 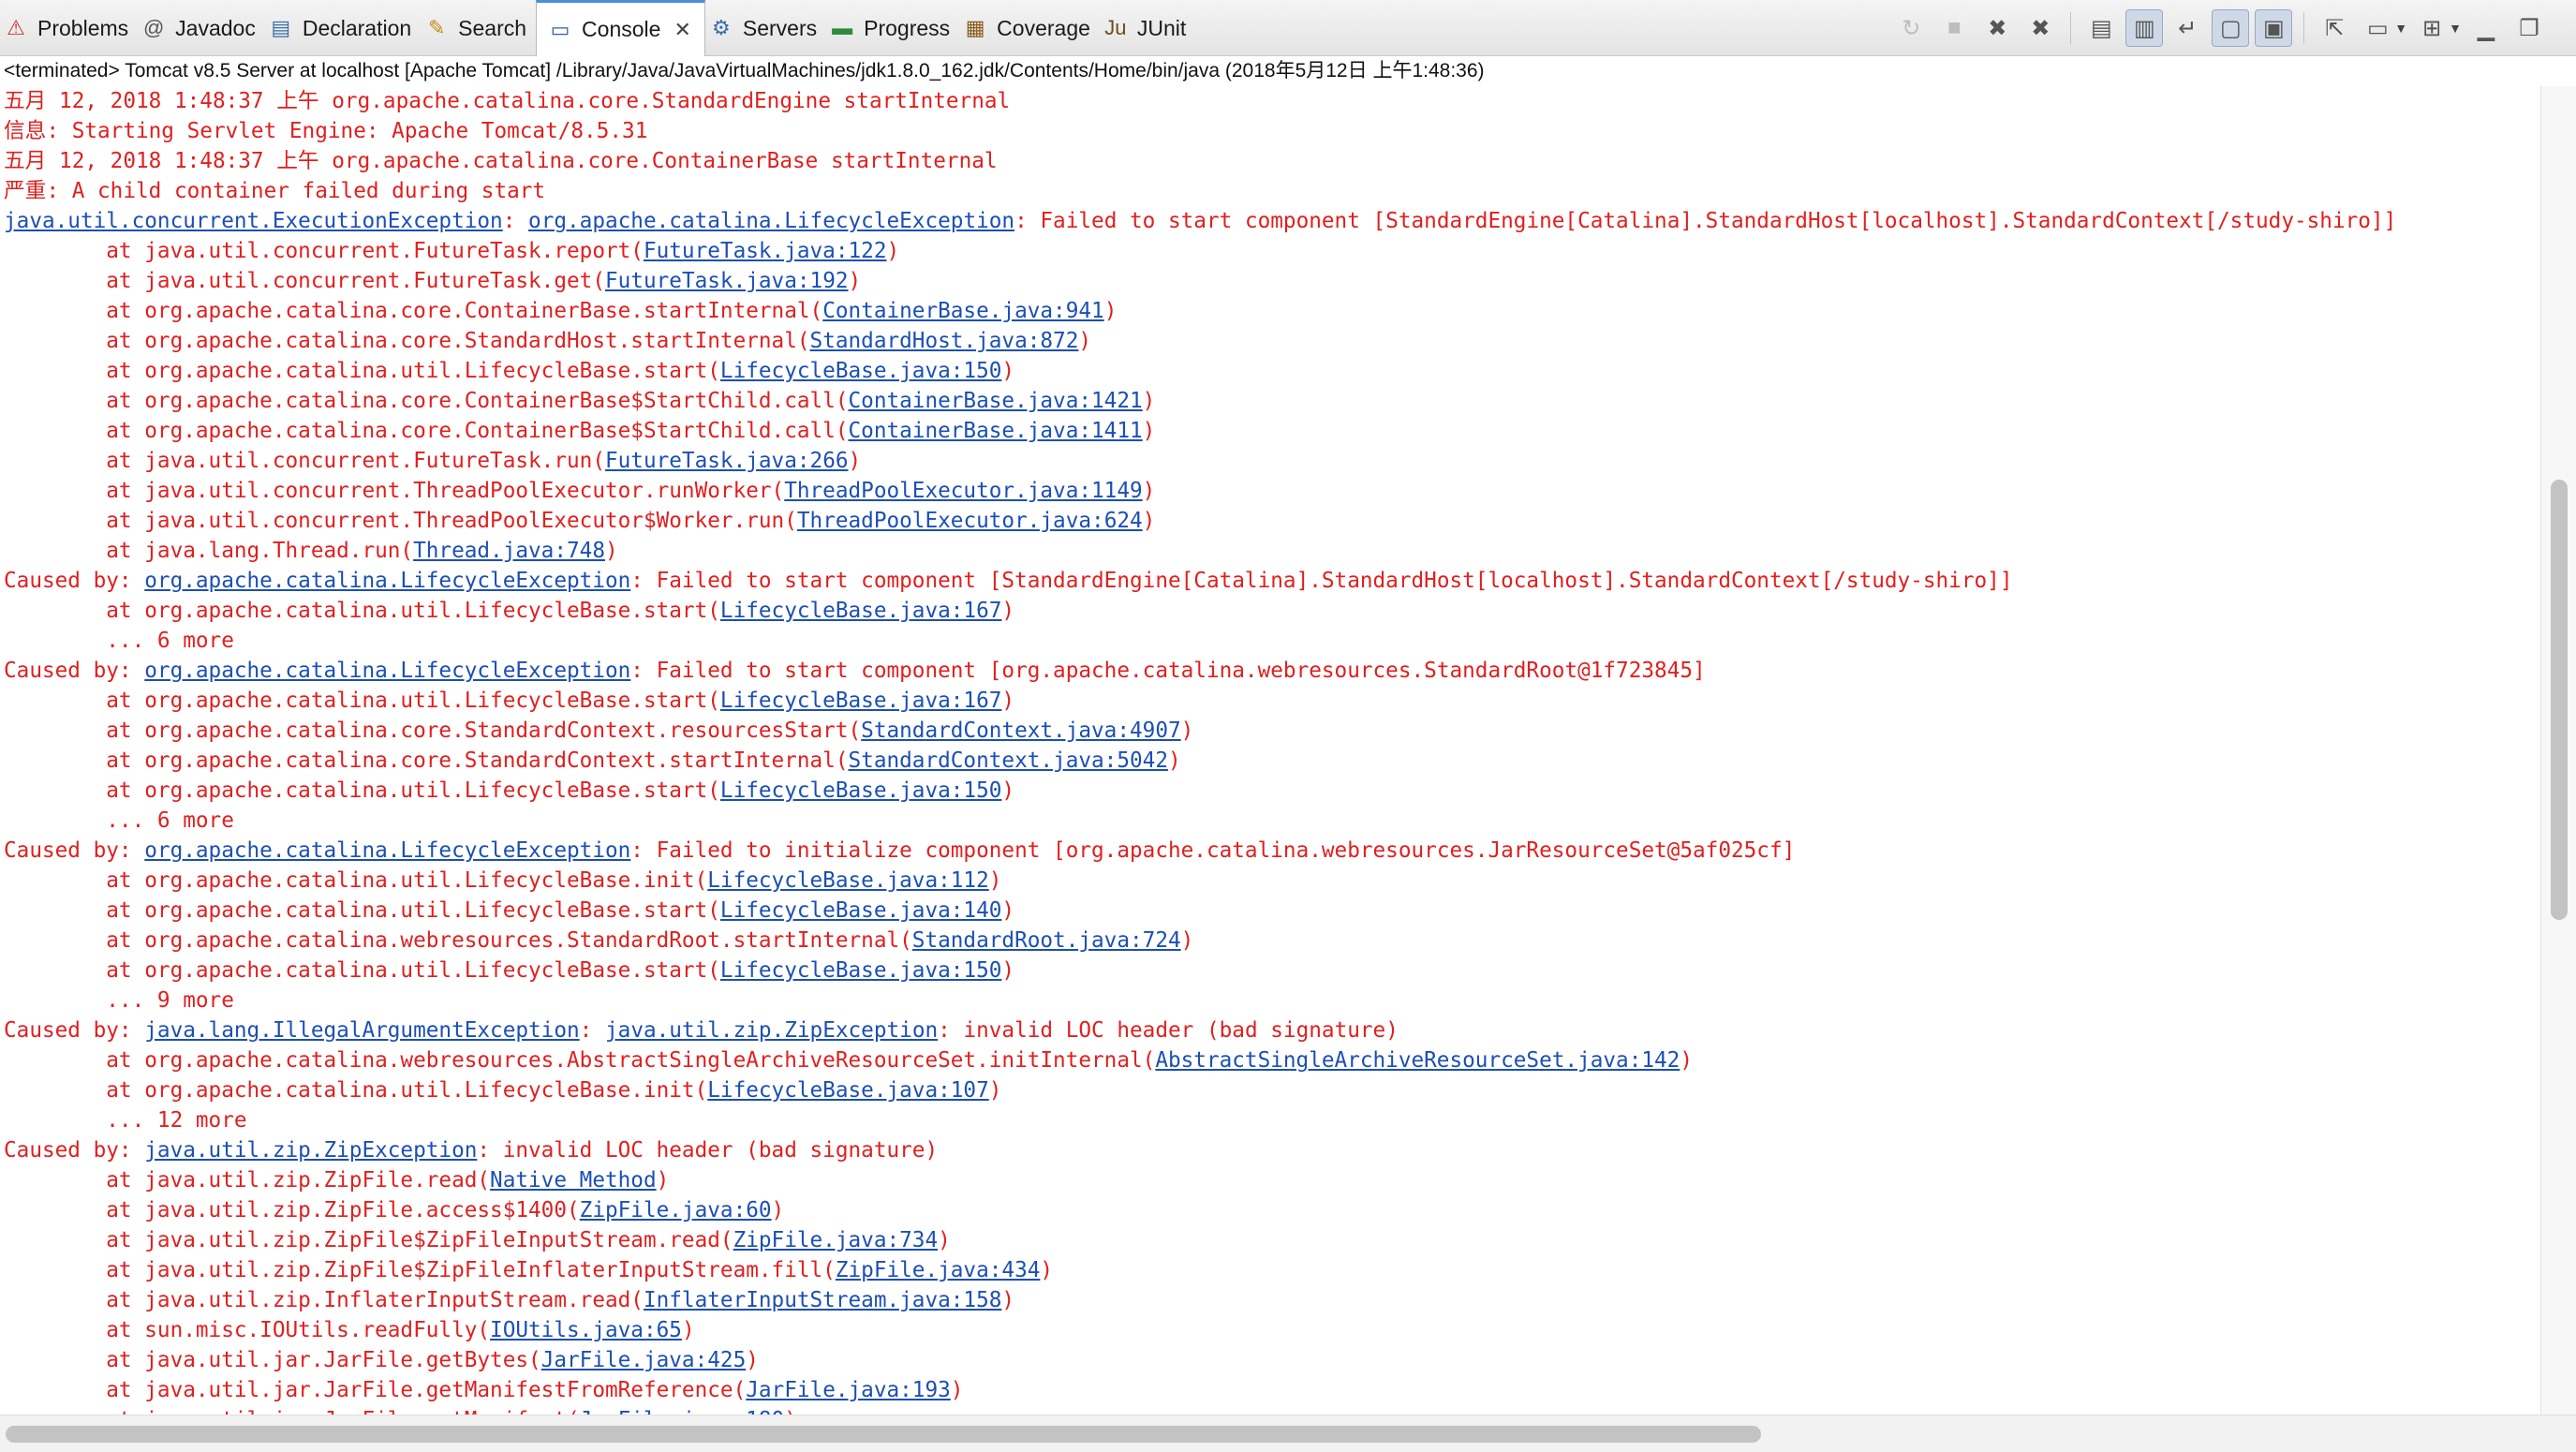 What do you see at coordinates (861, 910) in the screenshot?
I see `stack-trace-link: LifecycleBase.java:140` at bounding box center [861, 910].